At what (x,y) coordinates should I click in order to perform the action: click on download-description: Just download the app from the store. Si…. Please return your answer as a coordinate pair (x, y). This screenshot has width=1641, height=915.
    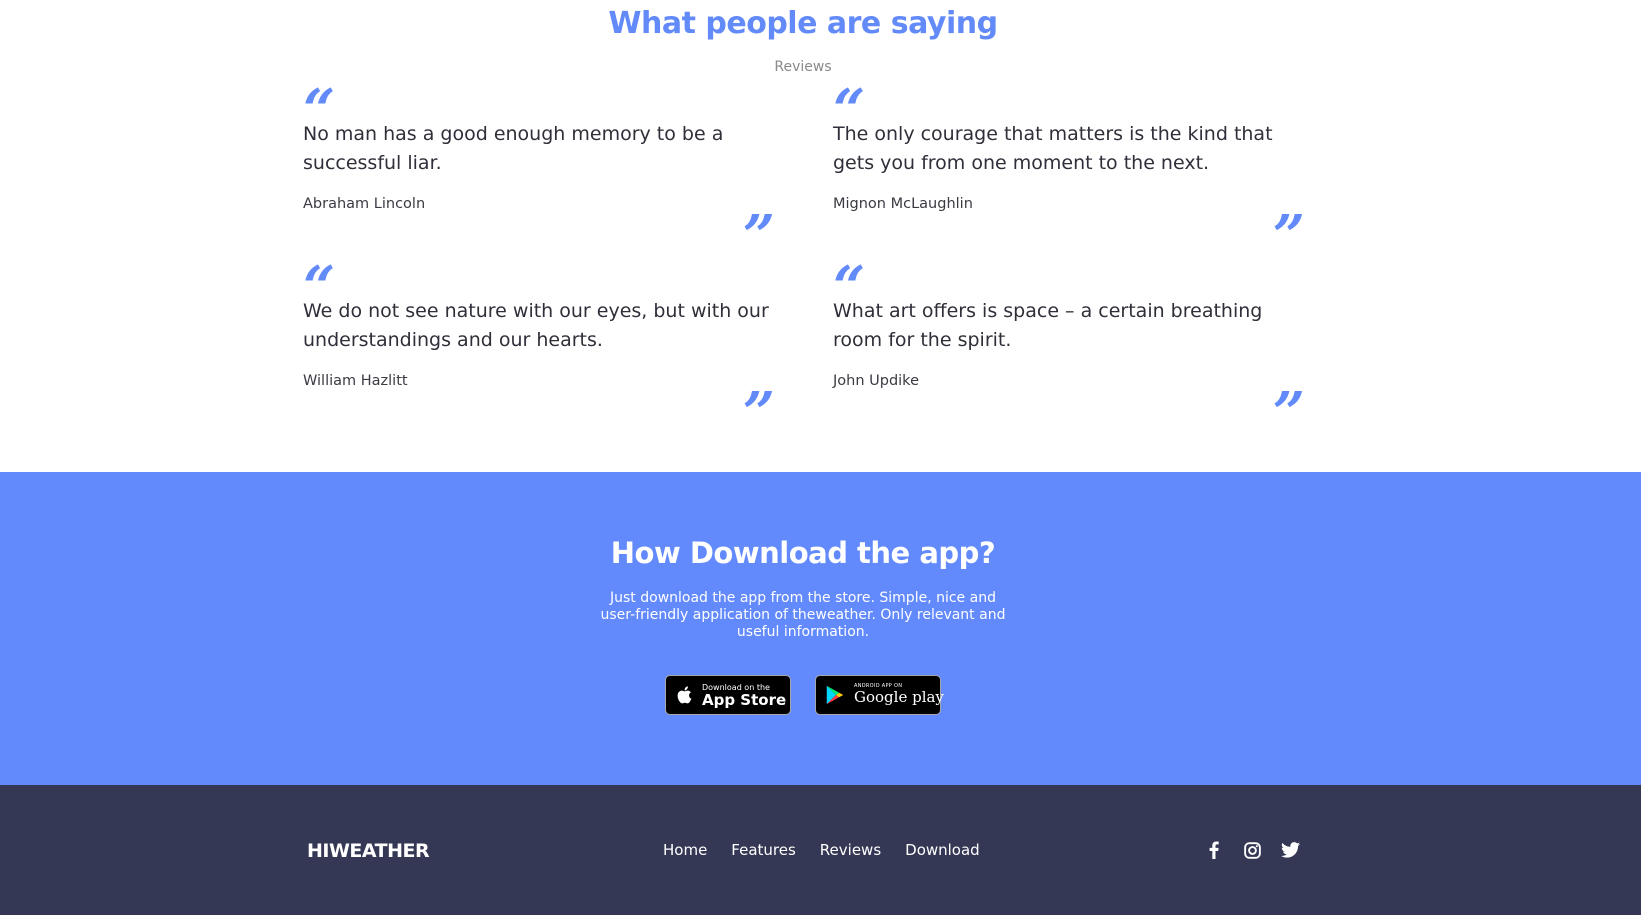
    Looking at the image, I should click on (803, 615).